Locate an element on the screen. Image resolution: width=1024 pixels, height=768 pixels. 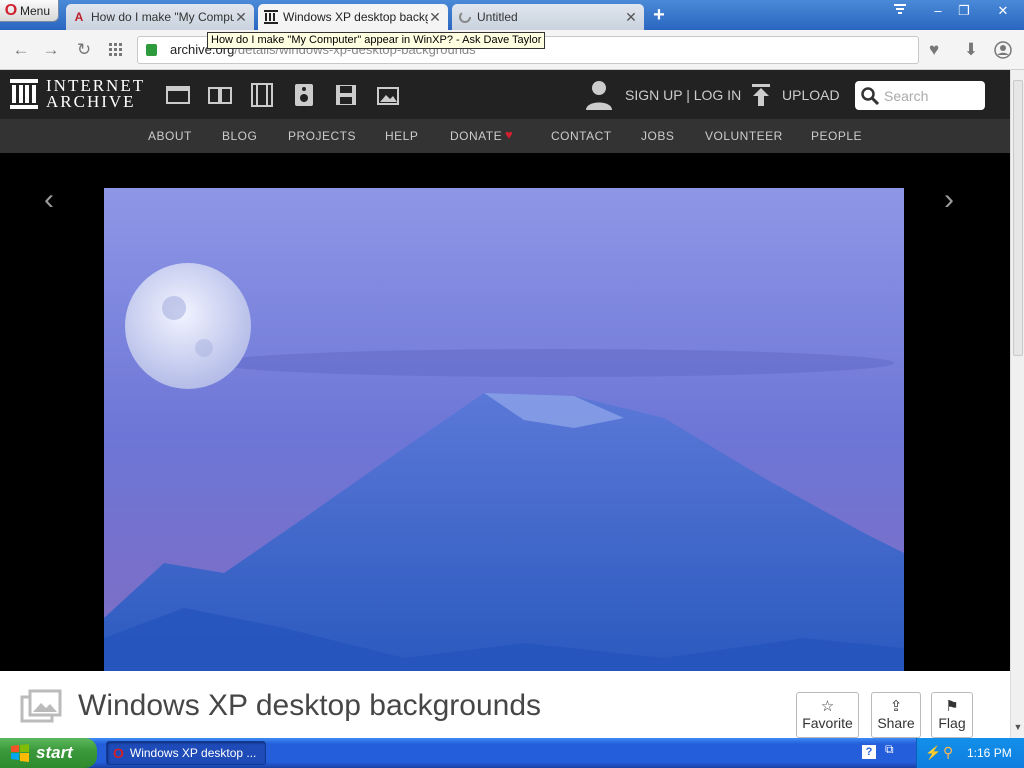
archive-icon is located at coordinates (271, 17).